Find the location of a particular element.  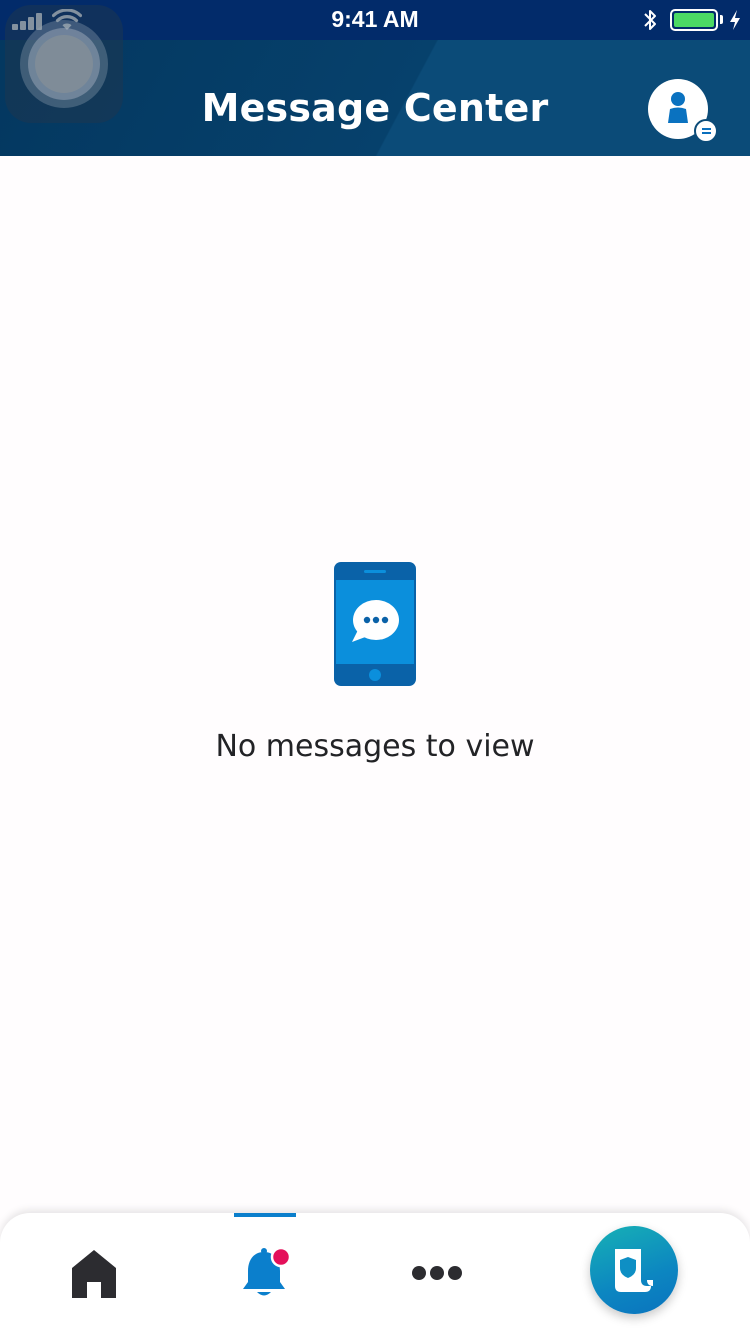

bluetooth-icon is located at coordinates (650, 20).